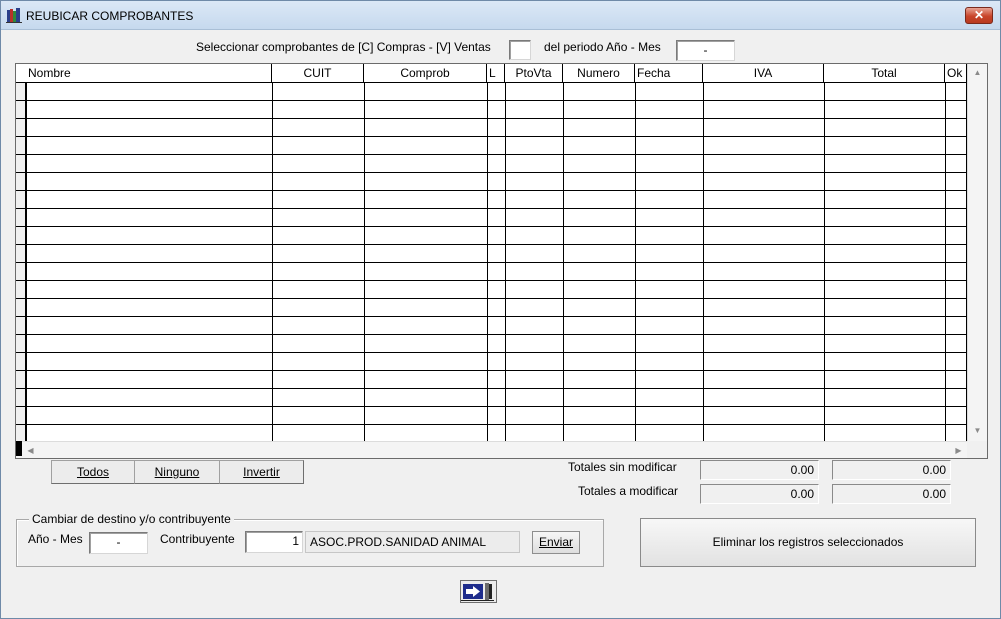  I want to click on send-label: Enviar, so click(555, 542).